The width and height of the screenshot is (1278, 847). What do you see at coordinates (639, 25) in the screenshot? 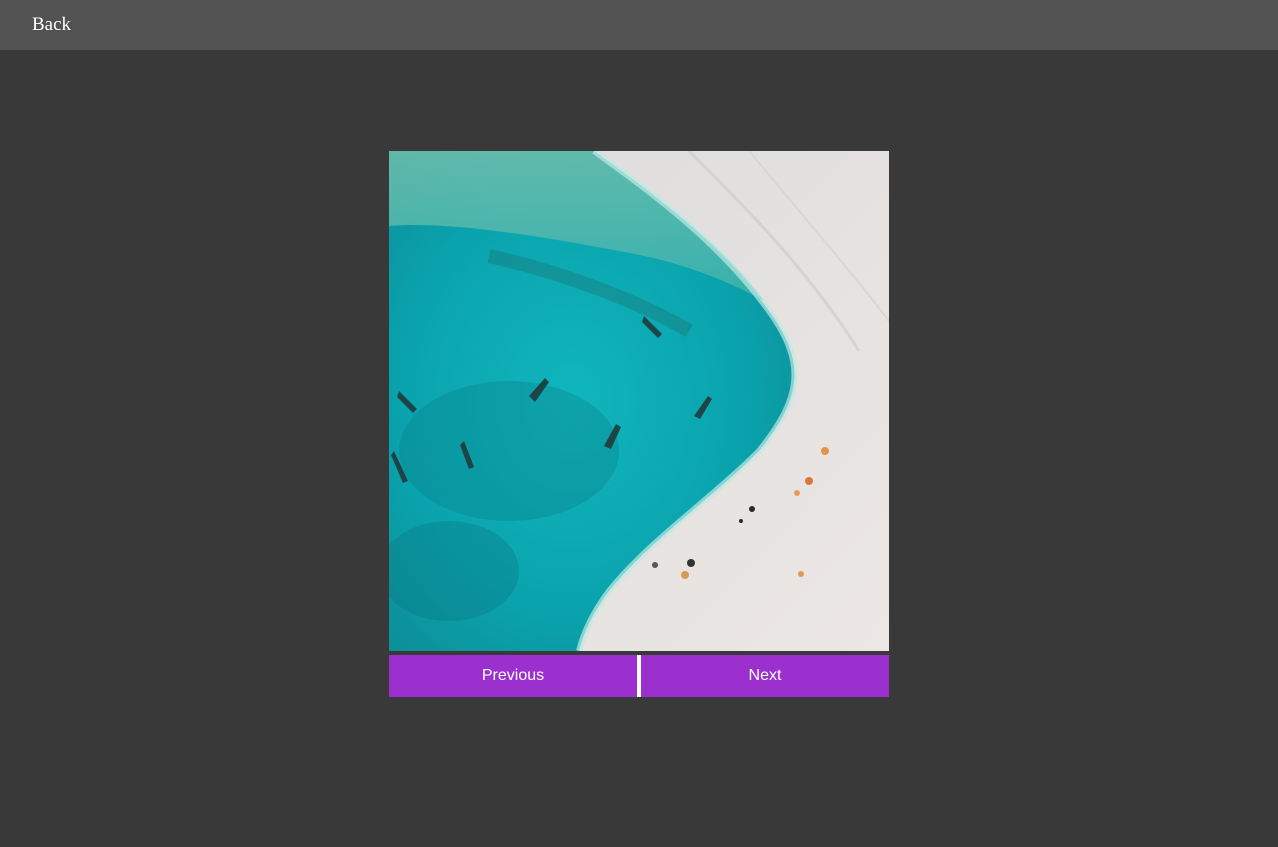
I see `top-navigation-bar: Back` at bounding box center [639, 25].